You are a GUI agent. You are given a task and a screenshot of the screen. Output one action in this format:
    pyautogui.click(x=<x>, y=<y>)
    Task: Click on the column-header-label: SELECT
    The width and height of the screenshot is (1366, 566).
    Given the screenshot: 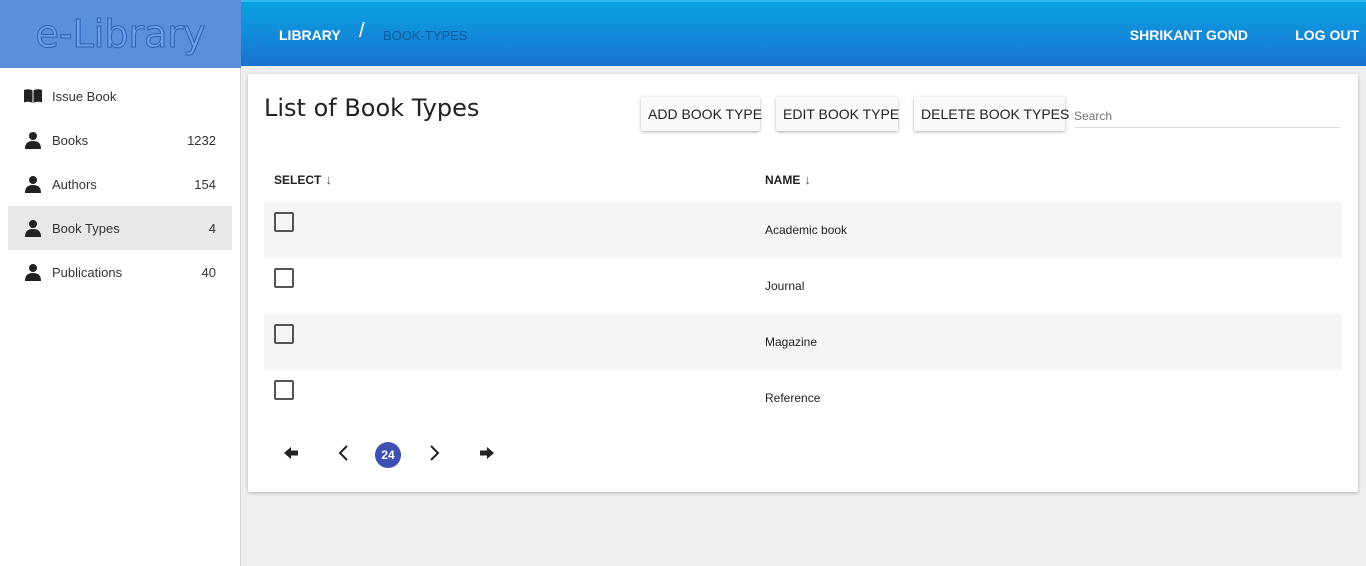 What is the action you would take?
    pyautogui.click(x=298, y=179)
    